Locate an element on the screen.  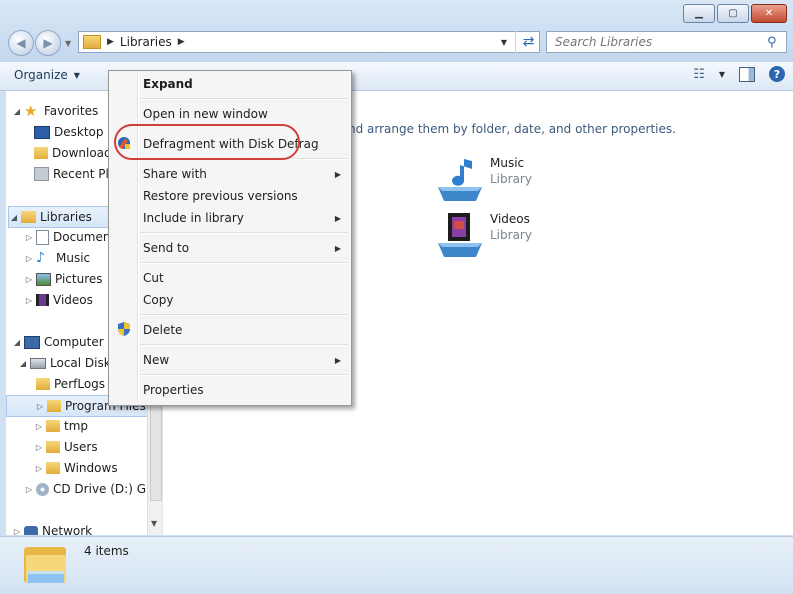
maximize-button: ▢ is located at coordinates (733, 13).